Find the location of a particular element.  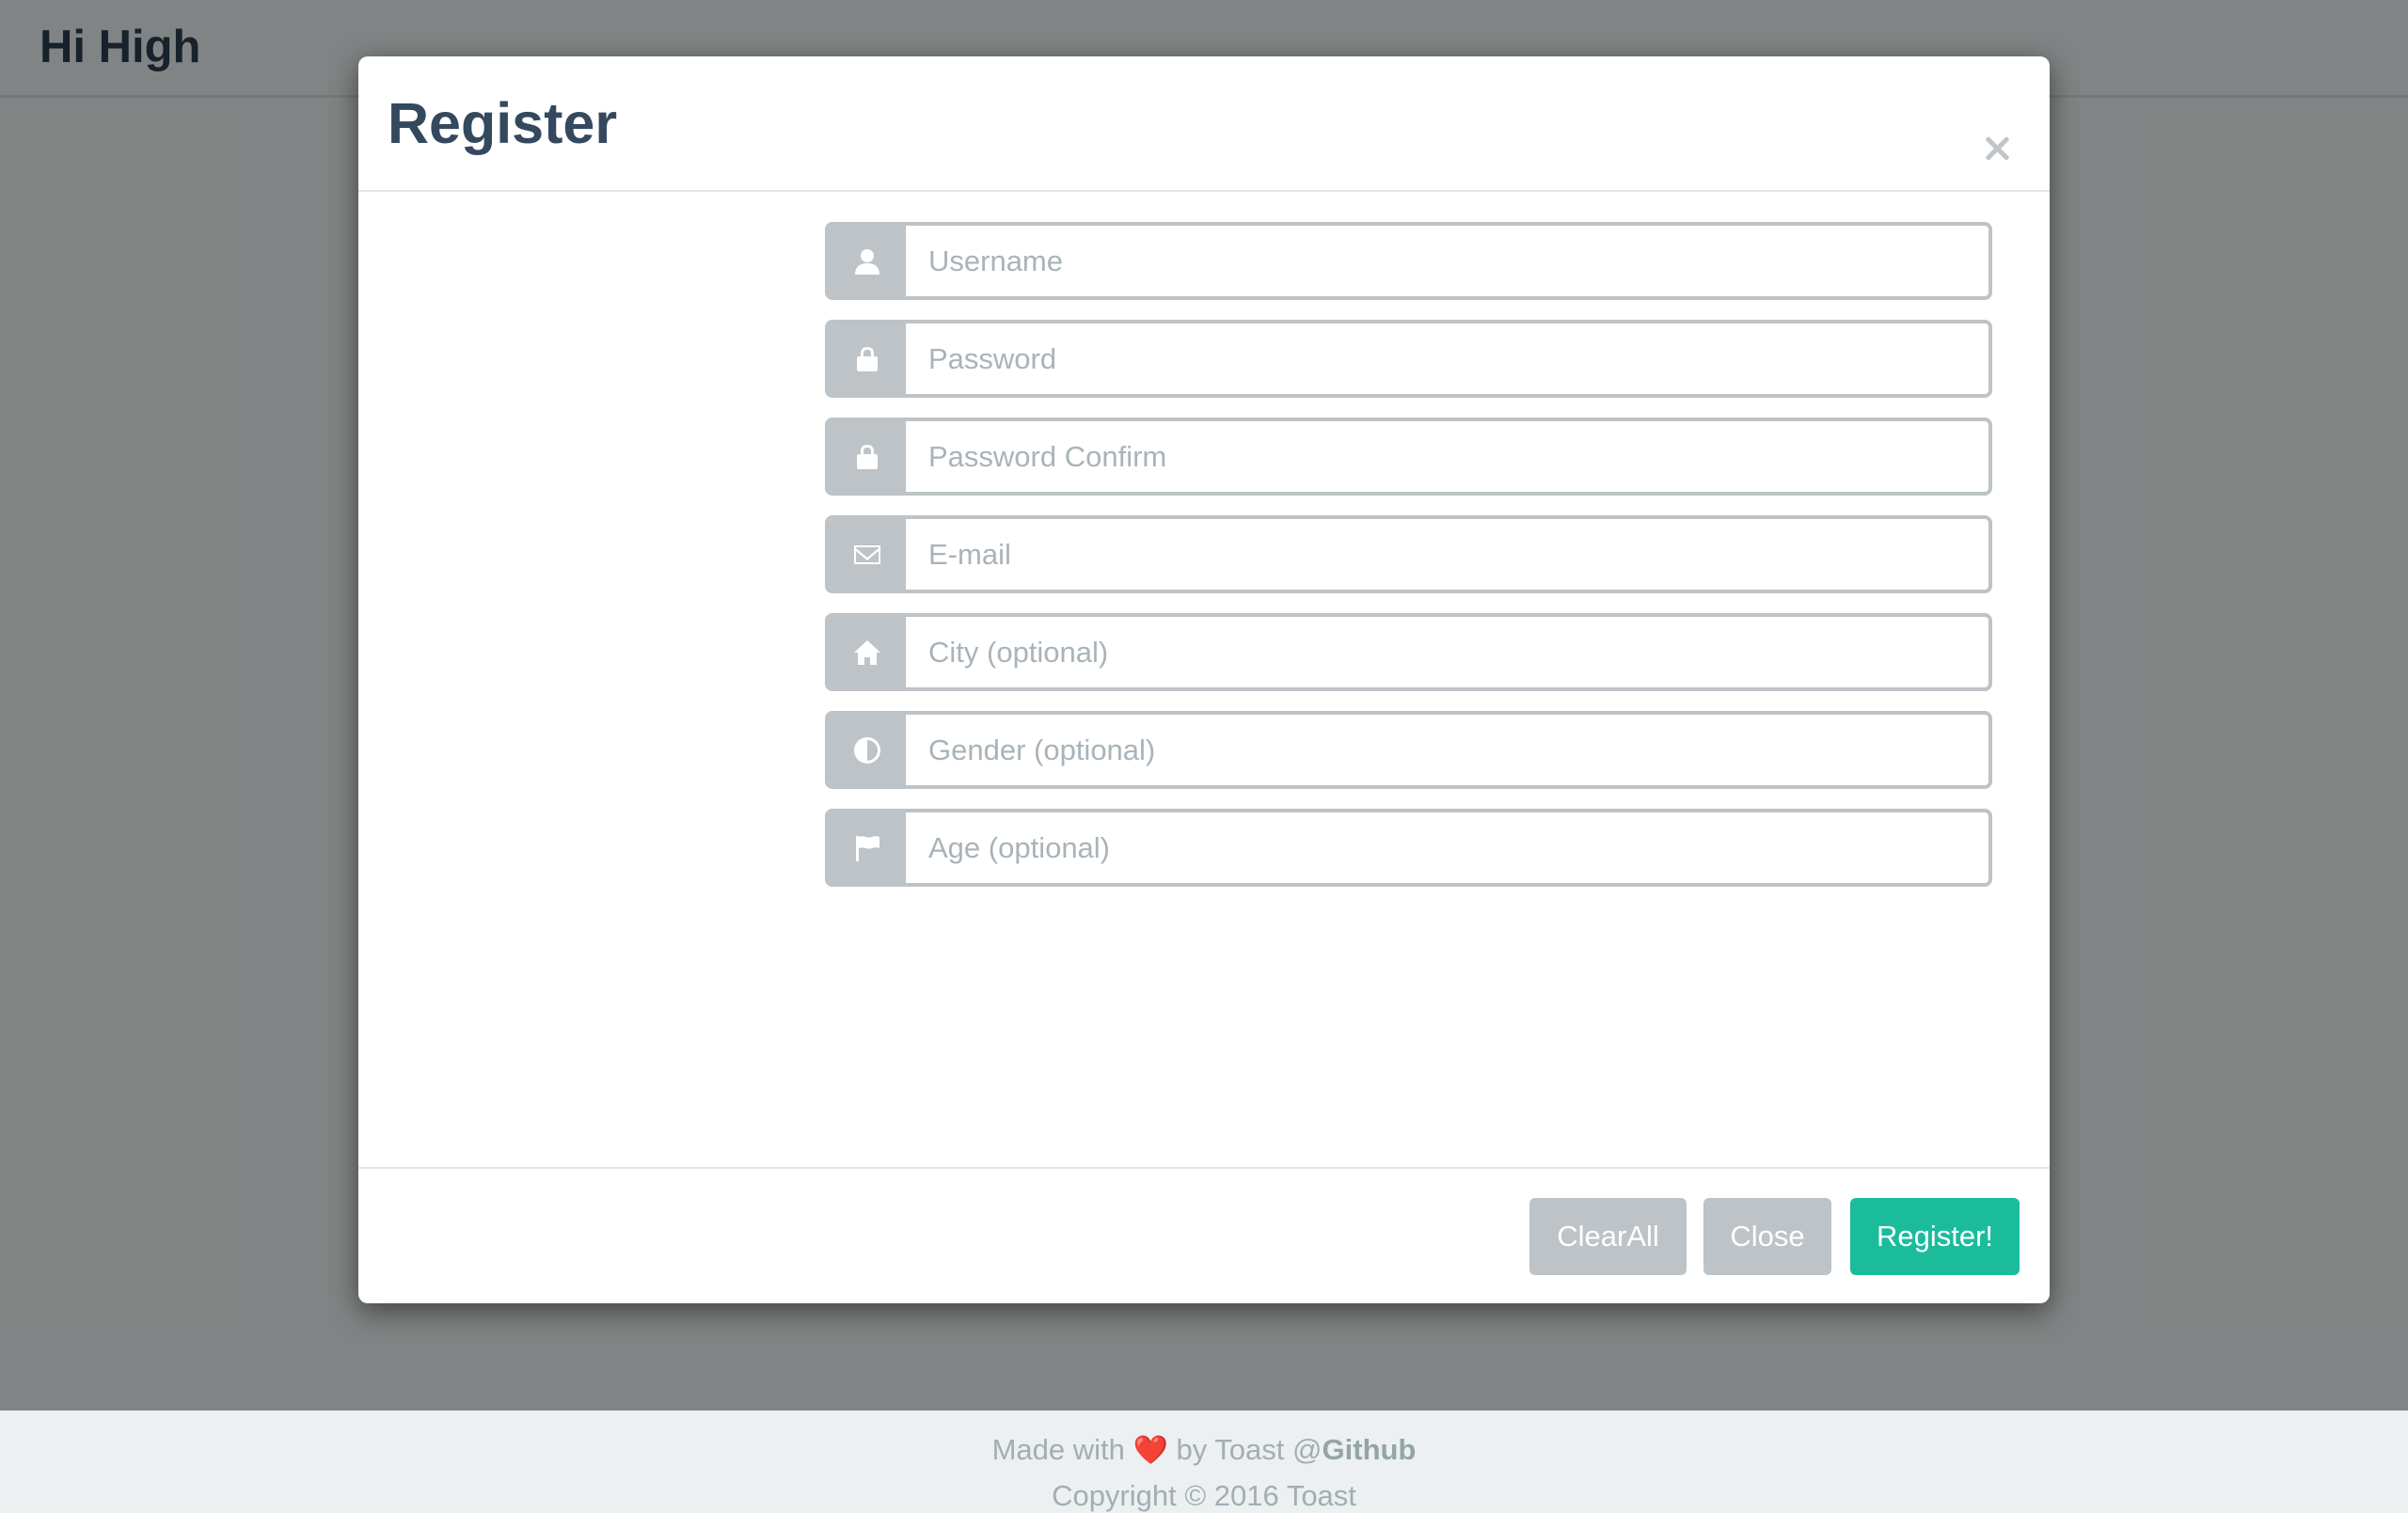

contrast-icon is located at coordinates (867, 750).